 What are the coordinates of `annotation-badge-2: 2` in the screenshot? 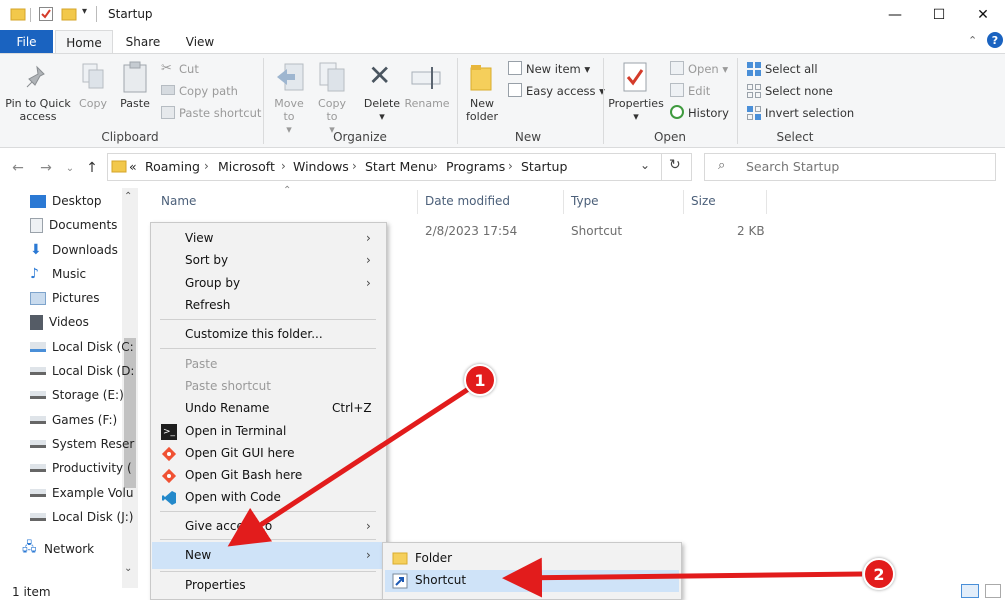 It's located at (879, 574).